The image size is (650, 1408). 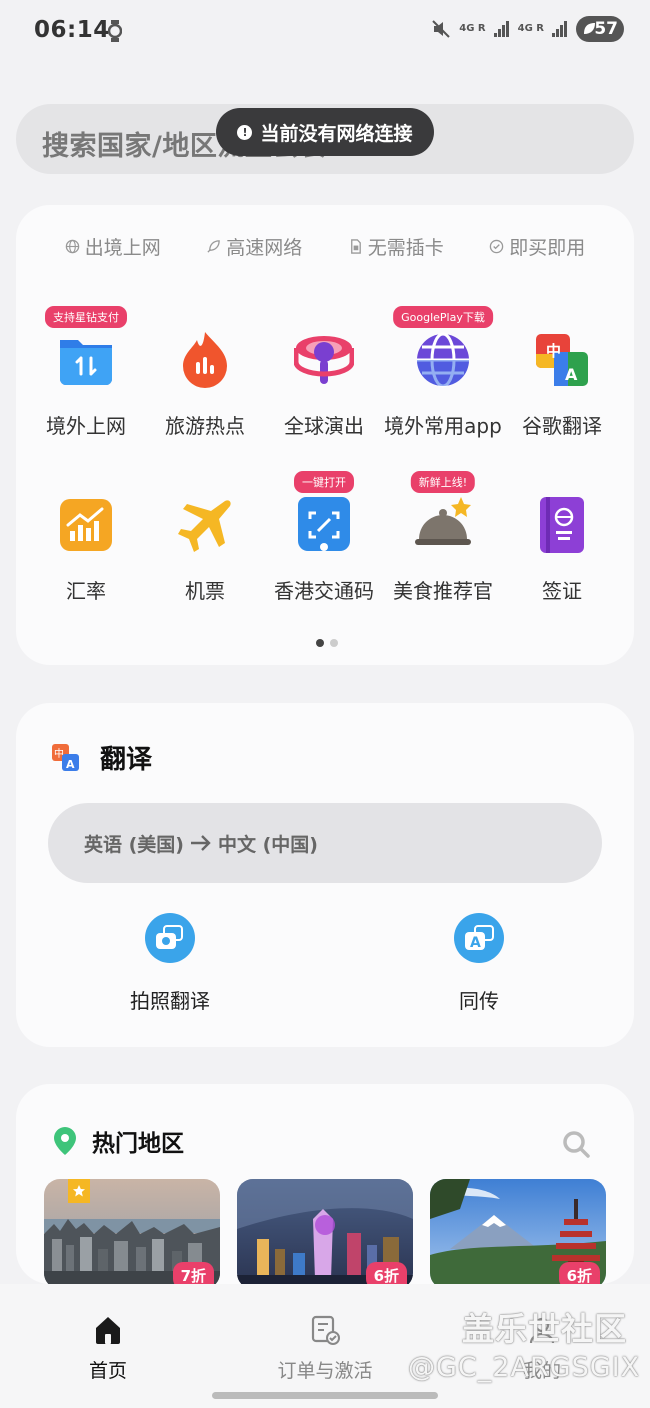 What do you see at coordinates (325, 1395) in the screenshot?
I see `home-indicator` at bounding box center [325, 1395].